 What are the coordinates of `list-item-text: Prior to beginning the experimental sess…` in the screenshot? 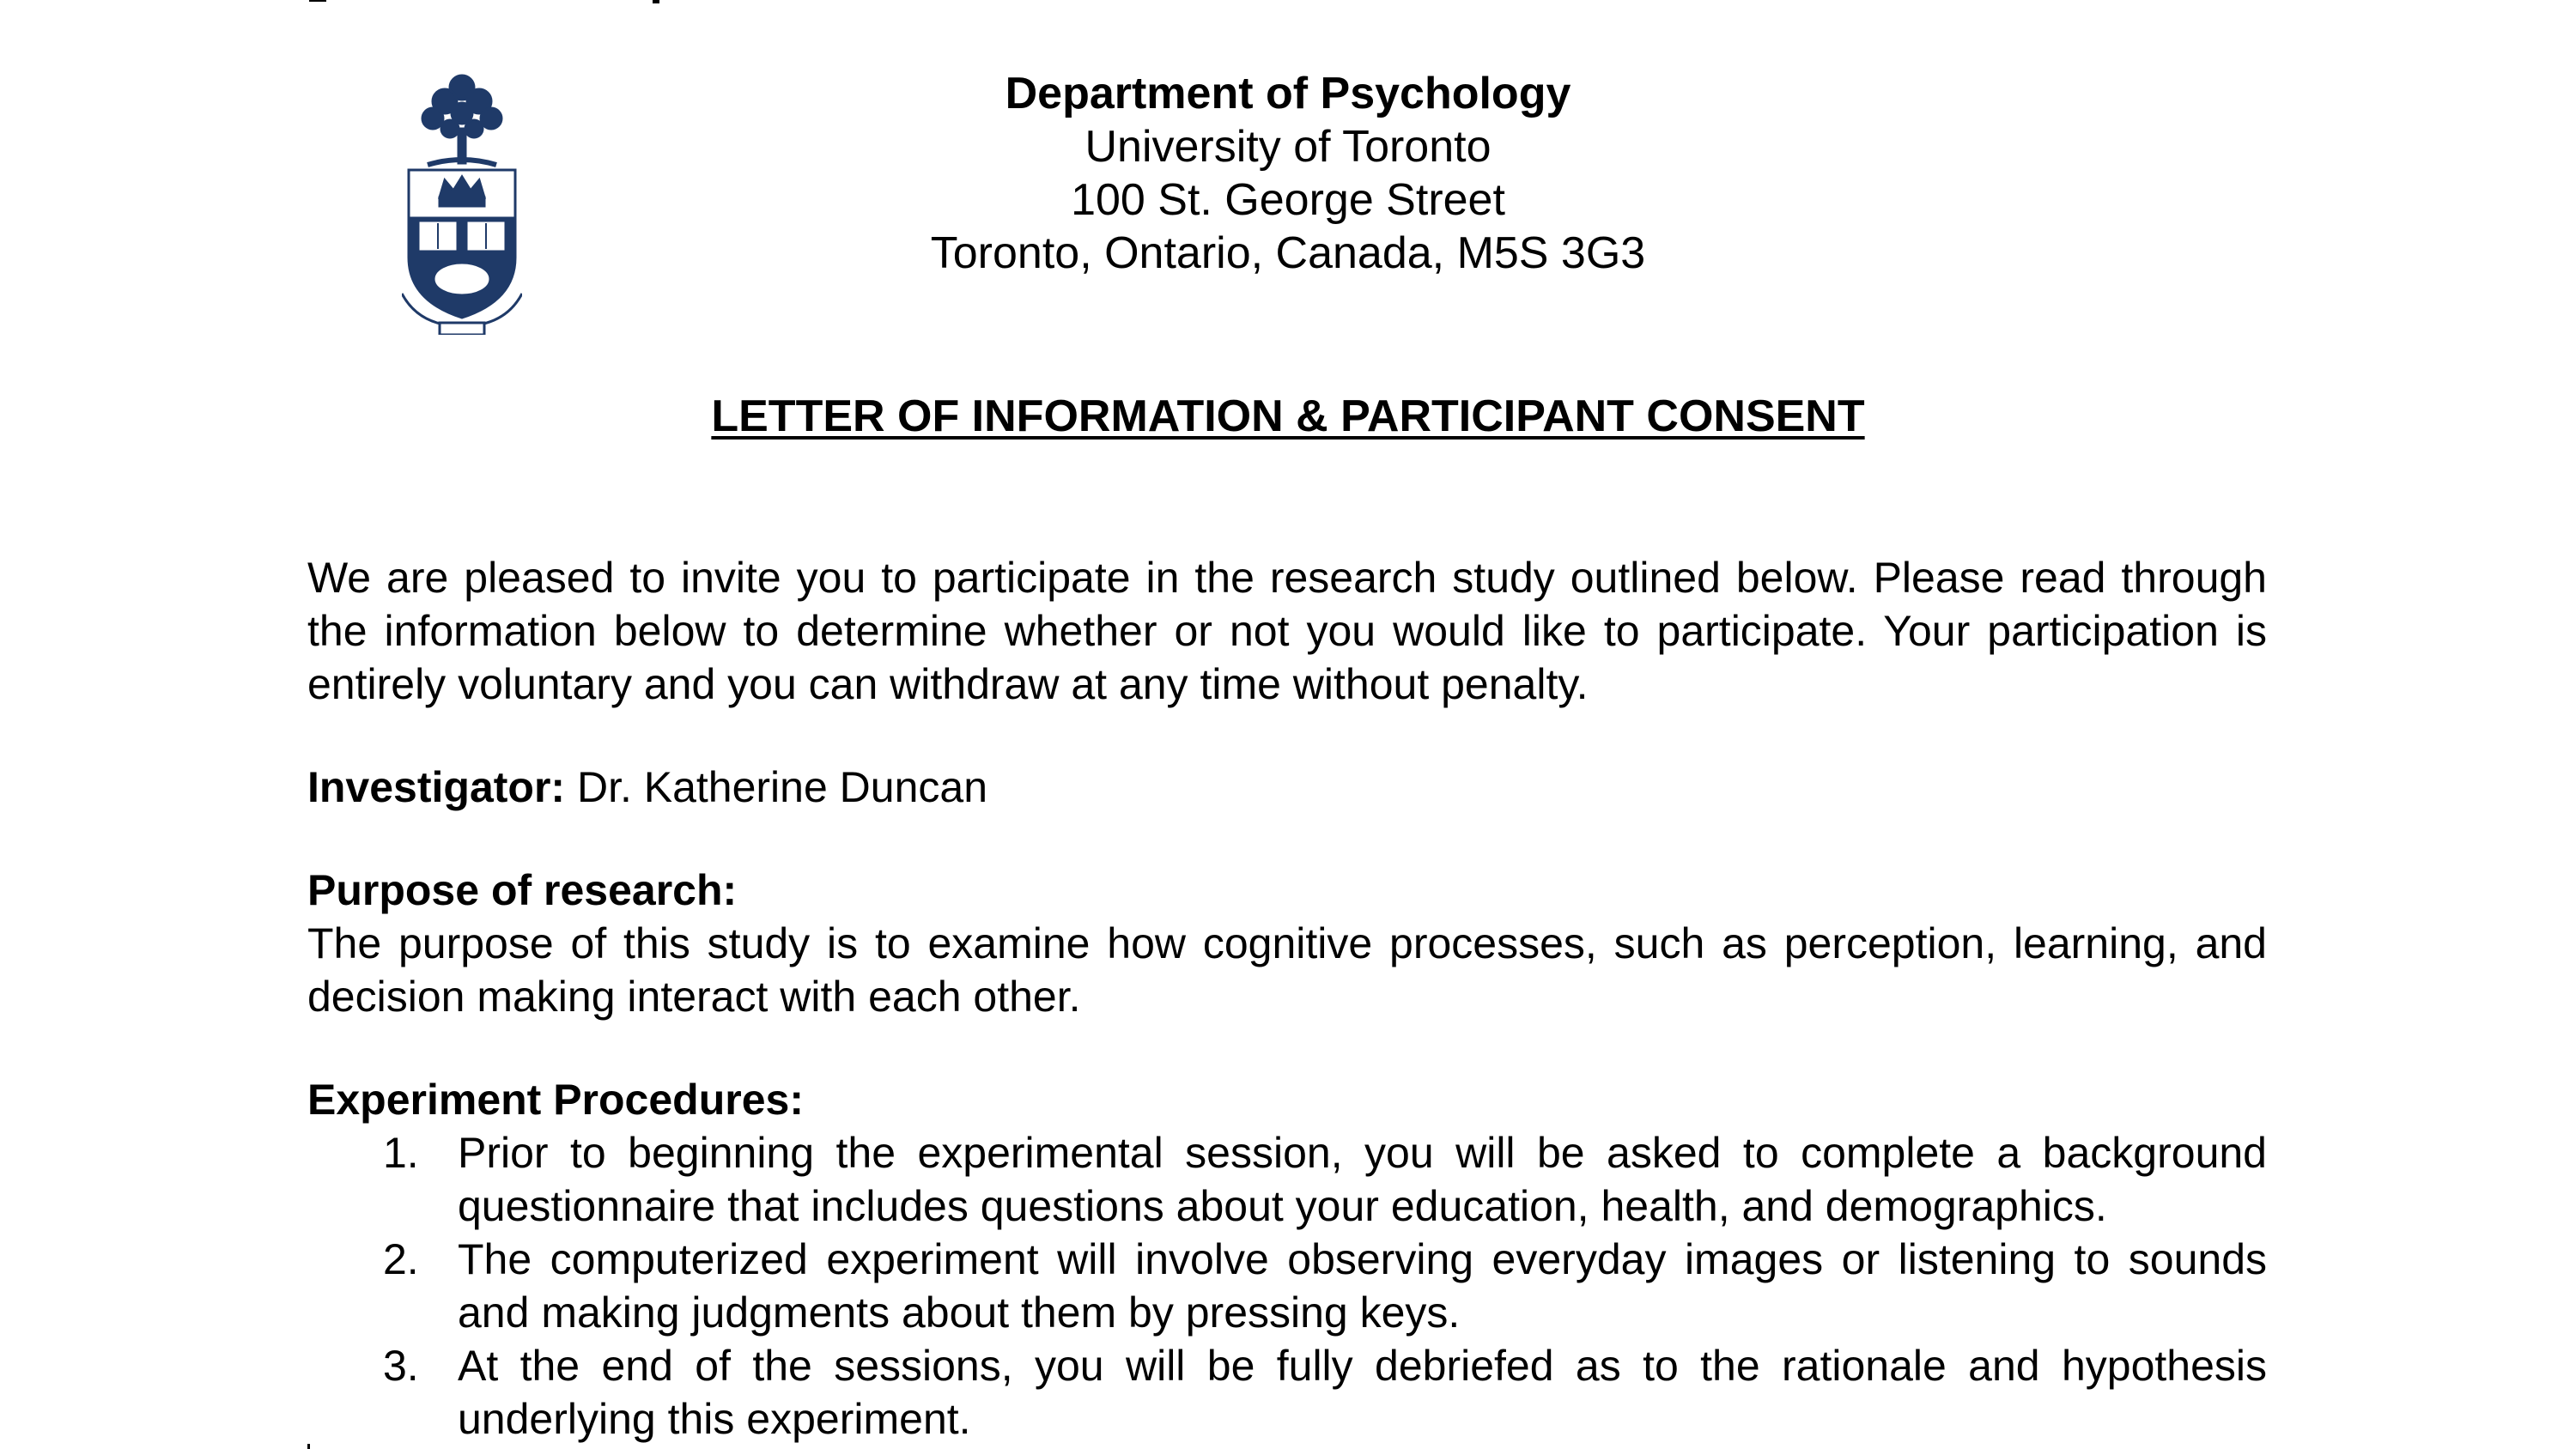 It's located at (1363, 1179).